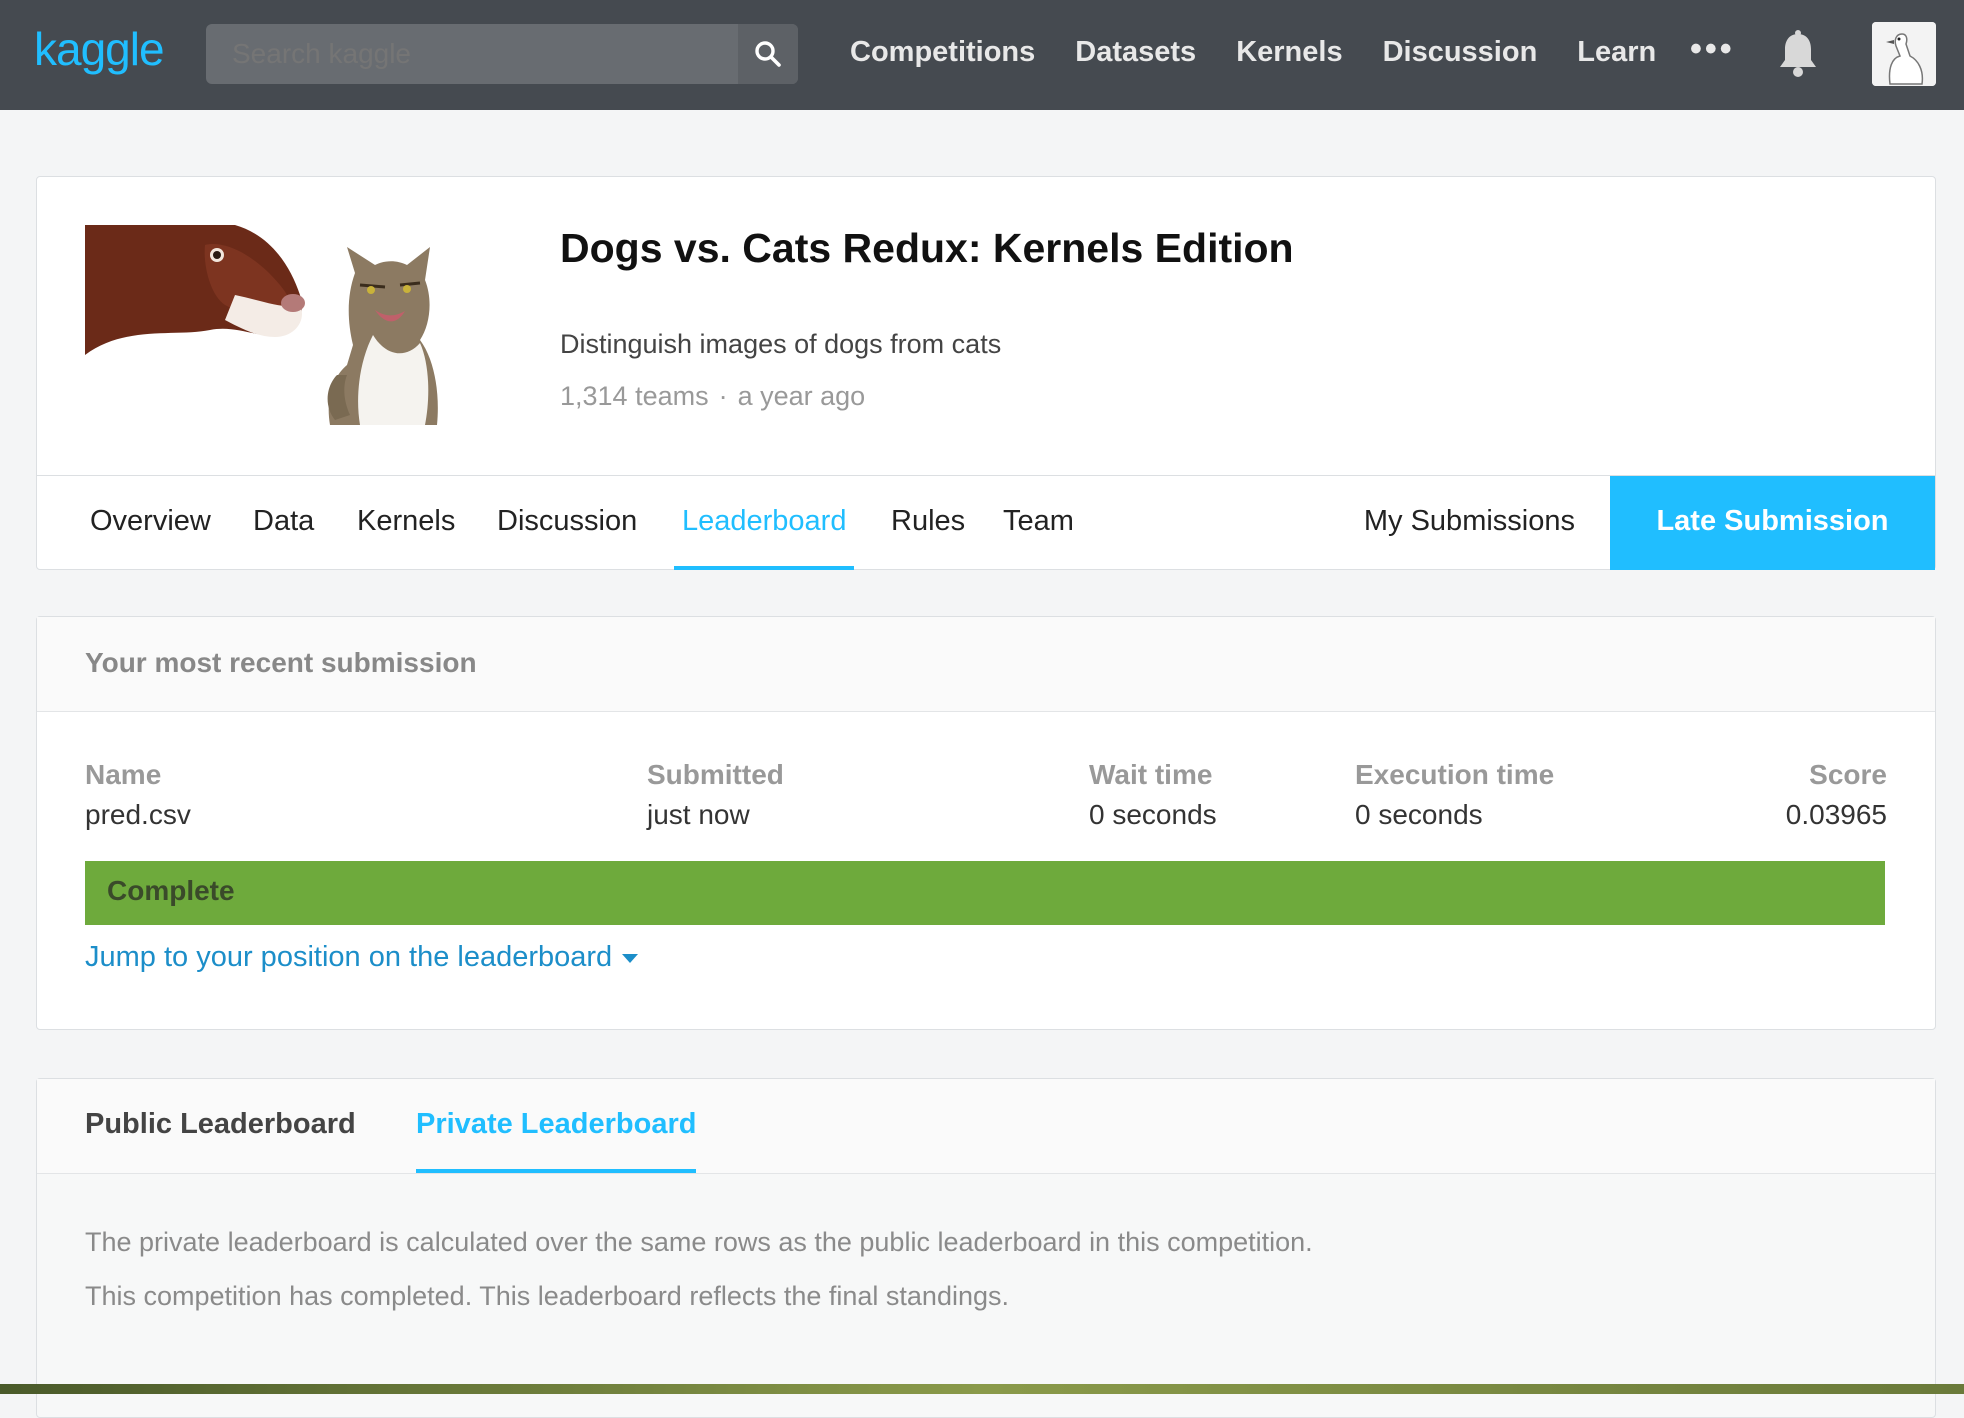 This screenshot has width=1964, height=1418. I want to click on competition-title: Dogs vs. Cats Redux: Kernels Edition, so click(927, 248).